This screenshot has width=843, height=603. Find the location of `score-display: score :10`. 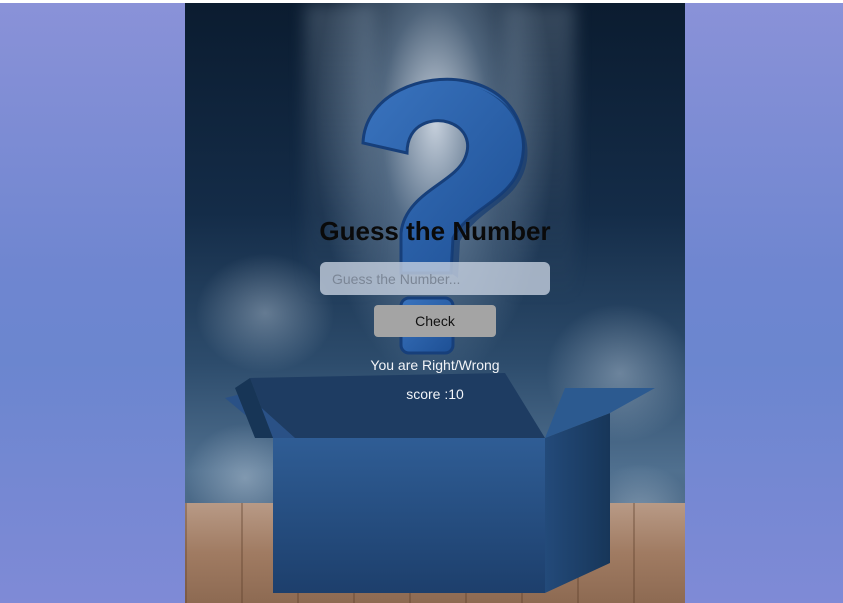

score-display: score :10 is located at coordinates (435, 394).